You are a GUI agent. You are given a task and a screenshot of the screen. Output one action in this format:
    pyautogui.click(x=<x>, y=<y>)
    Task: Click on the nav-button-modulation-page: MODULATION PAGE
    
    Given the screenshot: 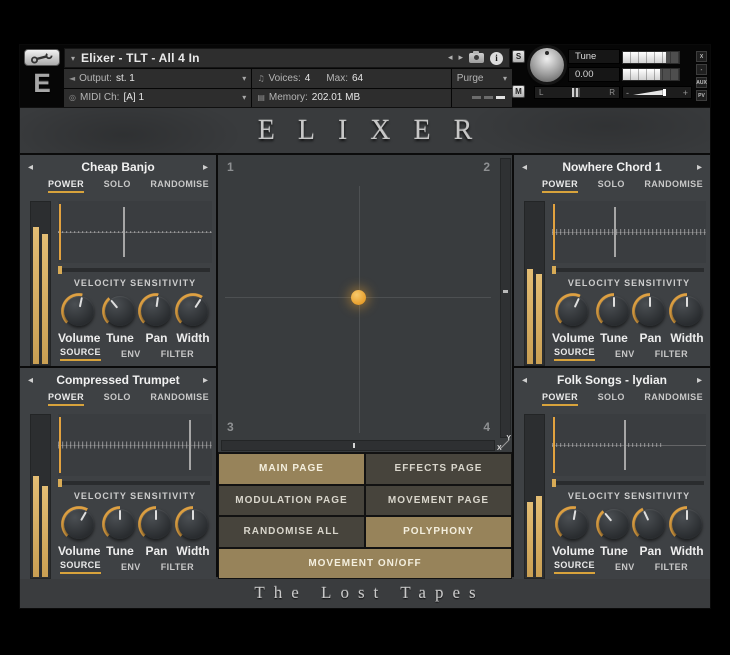 What is the action you would take?
    pyautogui.click(x=291, y=500)
    